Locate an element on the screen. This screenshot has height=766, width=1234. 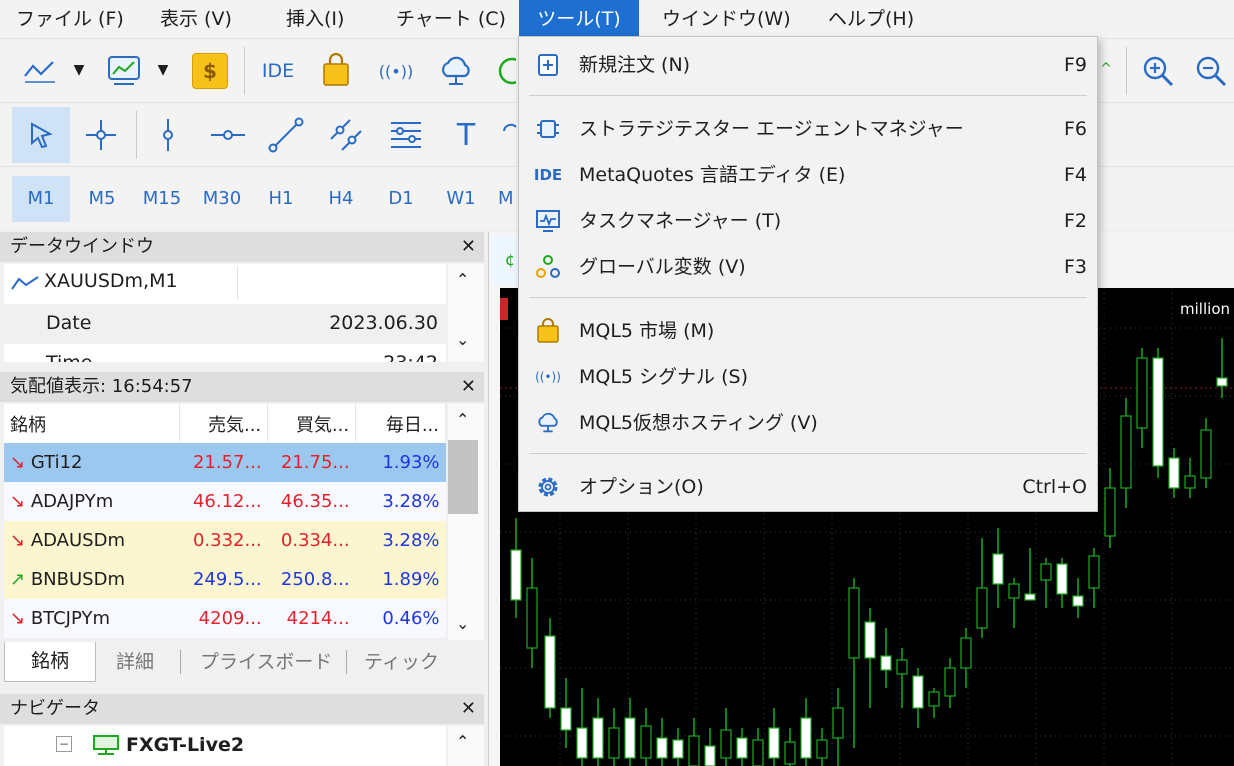
time-label: Time is located at coordinates (69, 357).